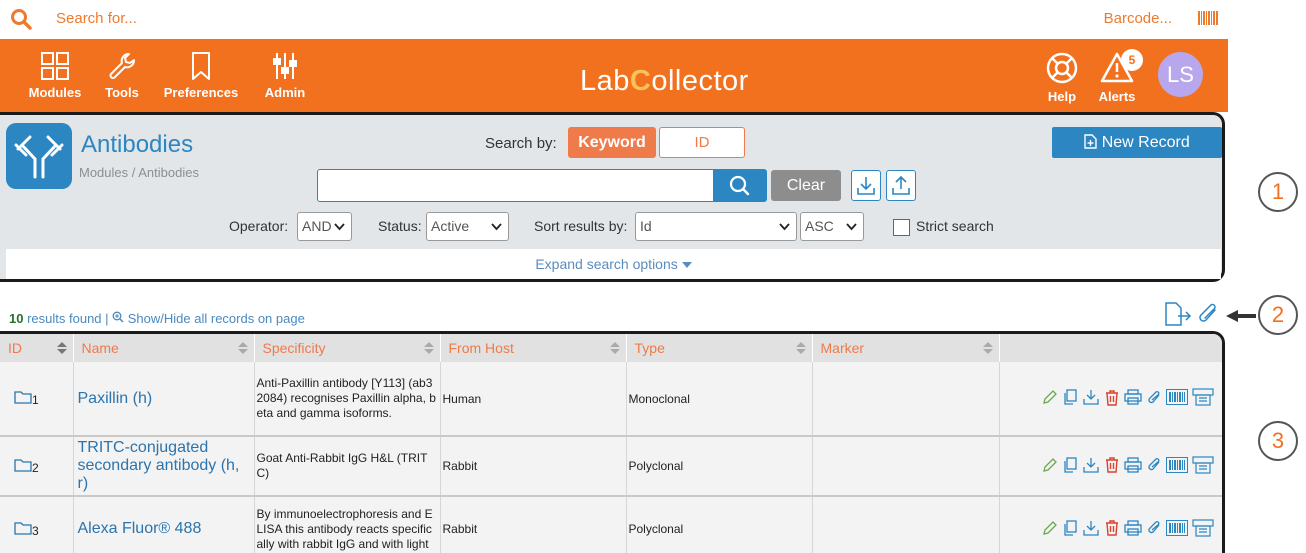 This screenshot has width=1306, height=553. I want to click on paperclip-icon, so click(1208, 316).